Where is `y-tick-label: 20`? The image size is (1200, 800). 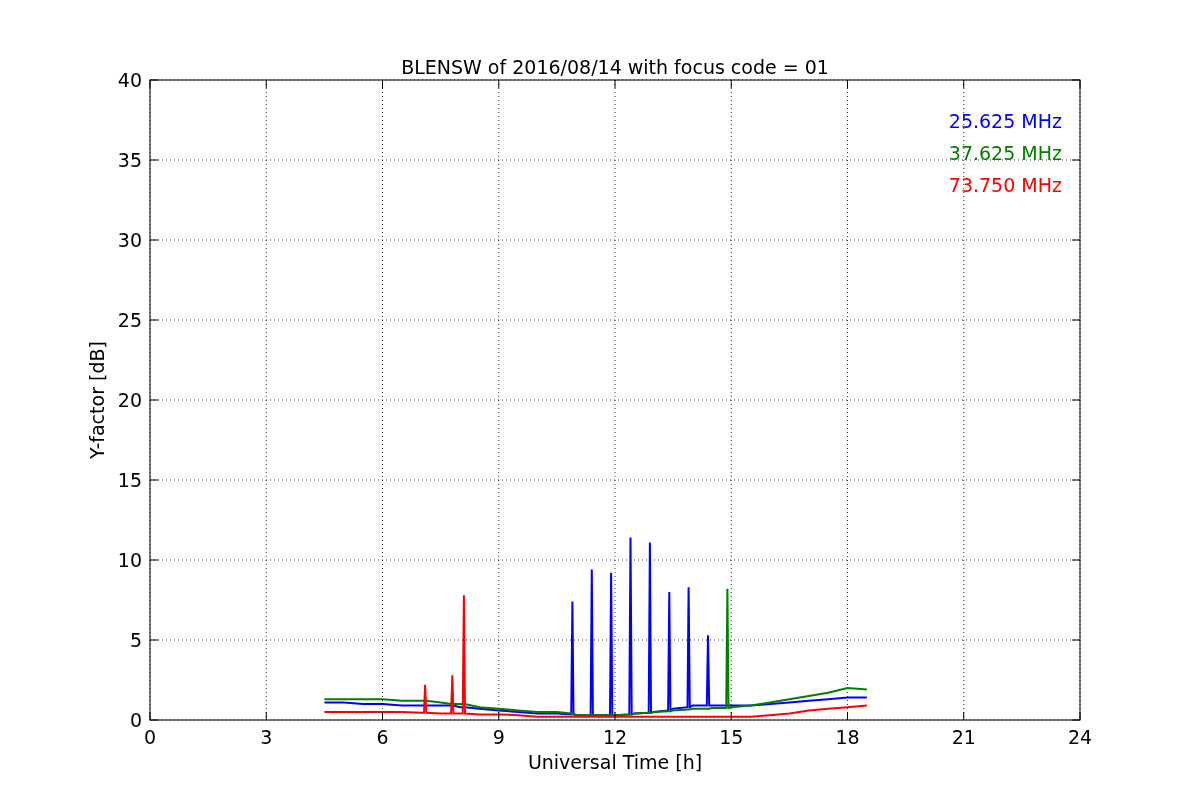 y-tick-label: 20 is located at coordinates (129, 400).